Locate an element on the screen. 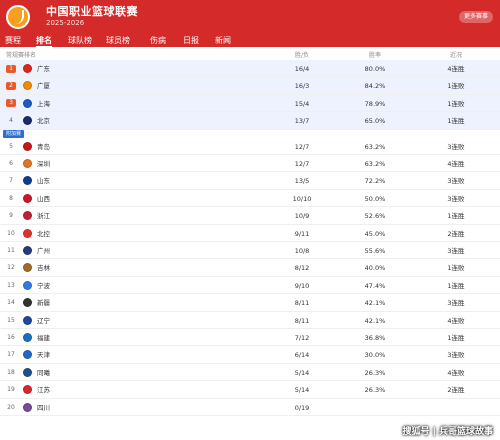 This screenshot has width=500, height=440. win-pct-cell: 26.3% is located at coordinates (375, 372).